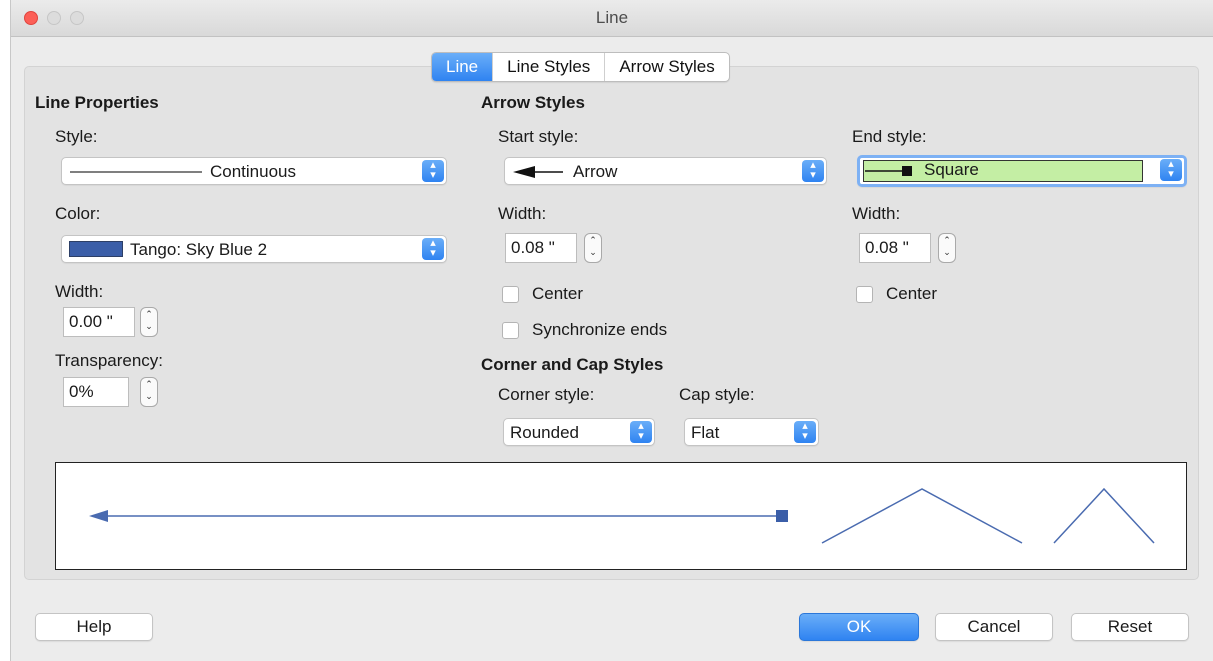 This screenshot has width=1213, height=661. I want to click on arrow-styles-heading: Arrow Styles, so click(533, 102).